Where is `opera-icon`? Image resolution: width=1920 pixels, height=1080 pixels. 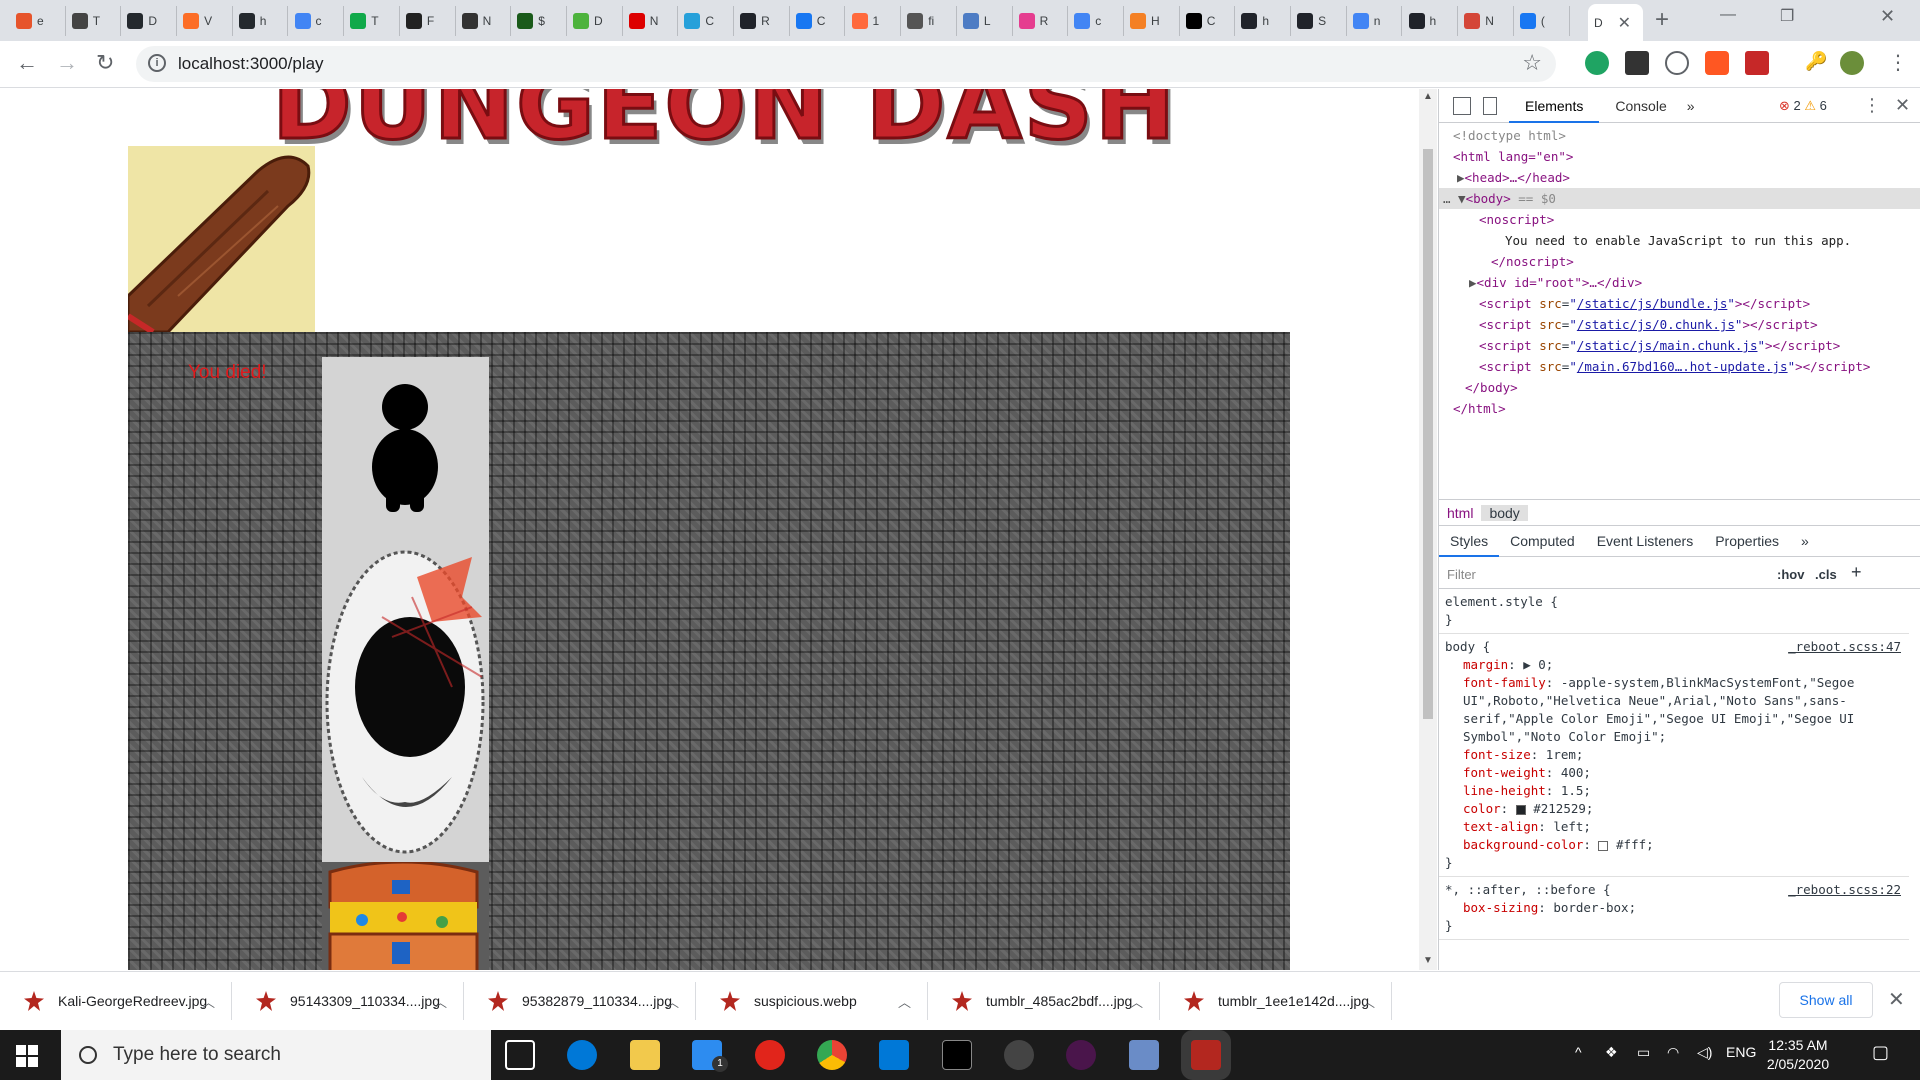 opera-icon is located at coordinates (770, 1055).